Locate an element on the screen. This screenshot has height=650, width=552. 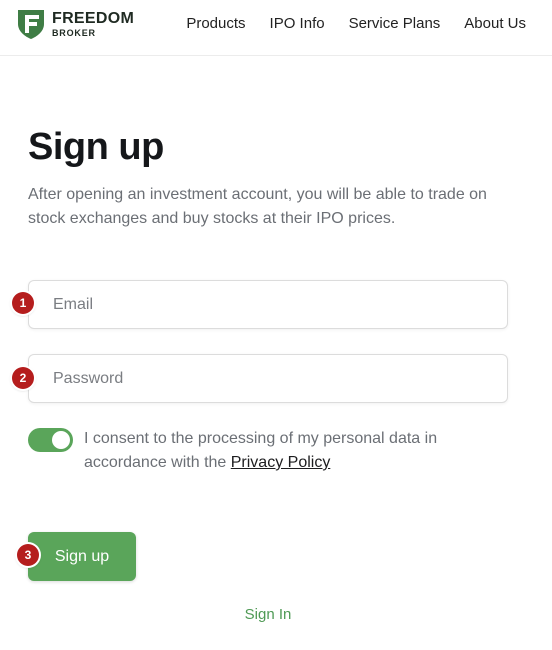
brand-name: FREEDOM is located at coordinates (93, 18).